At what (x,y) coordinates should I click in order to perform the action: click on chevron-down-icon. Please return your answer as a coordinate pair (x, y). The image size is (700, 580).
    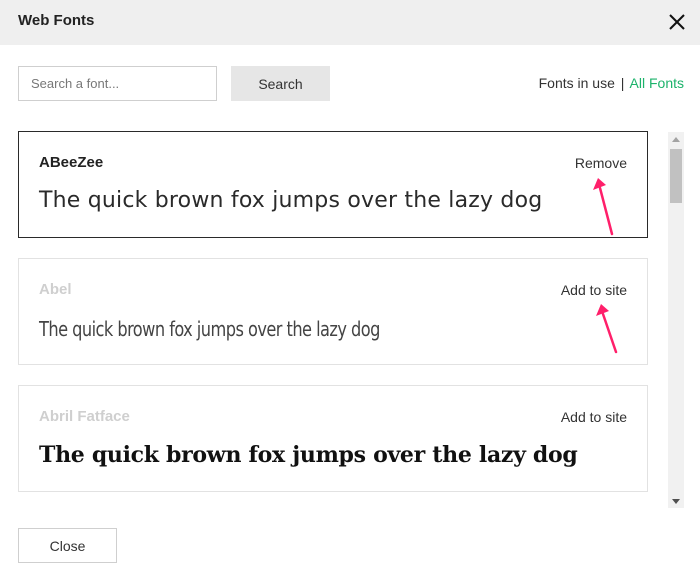
    Looking at the image, I should click on (676, 501).